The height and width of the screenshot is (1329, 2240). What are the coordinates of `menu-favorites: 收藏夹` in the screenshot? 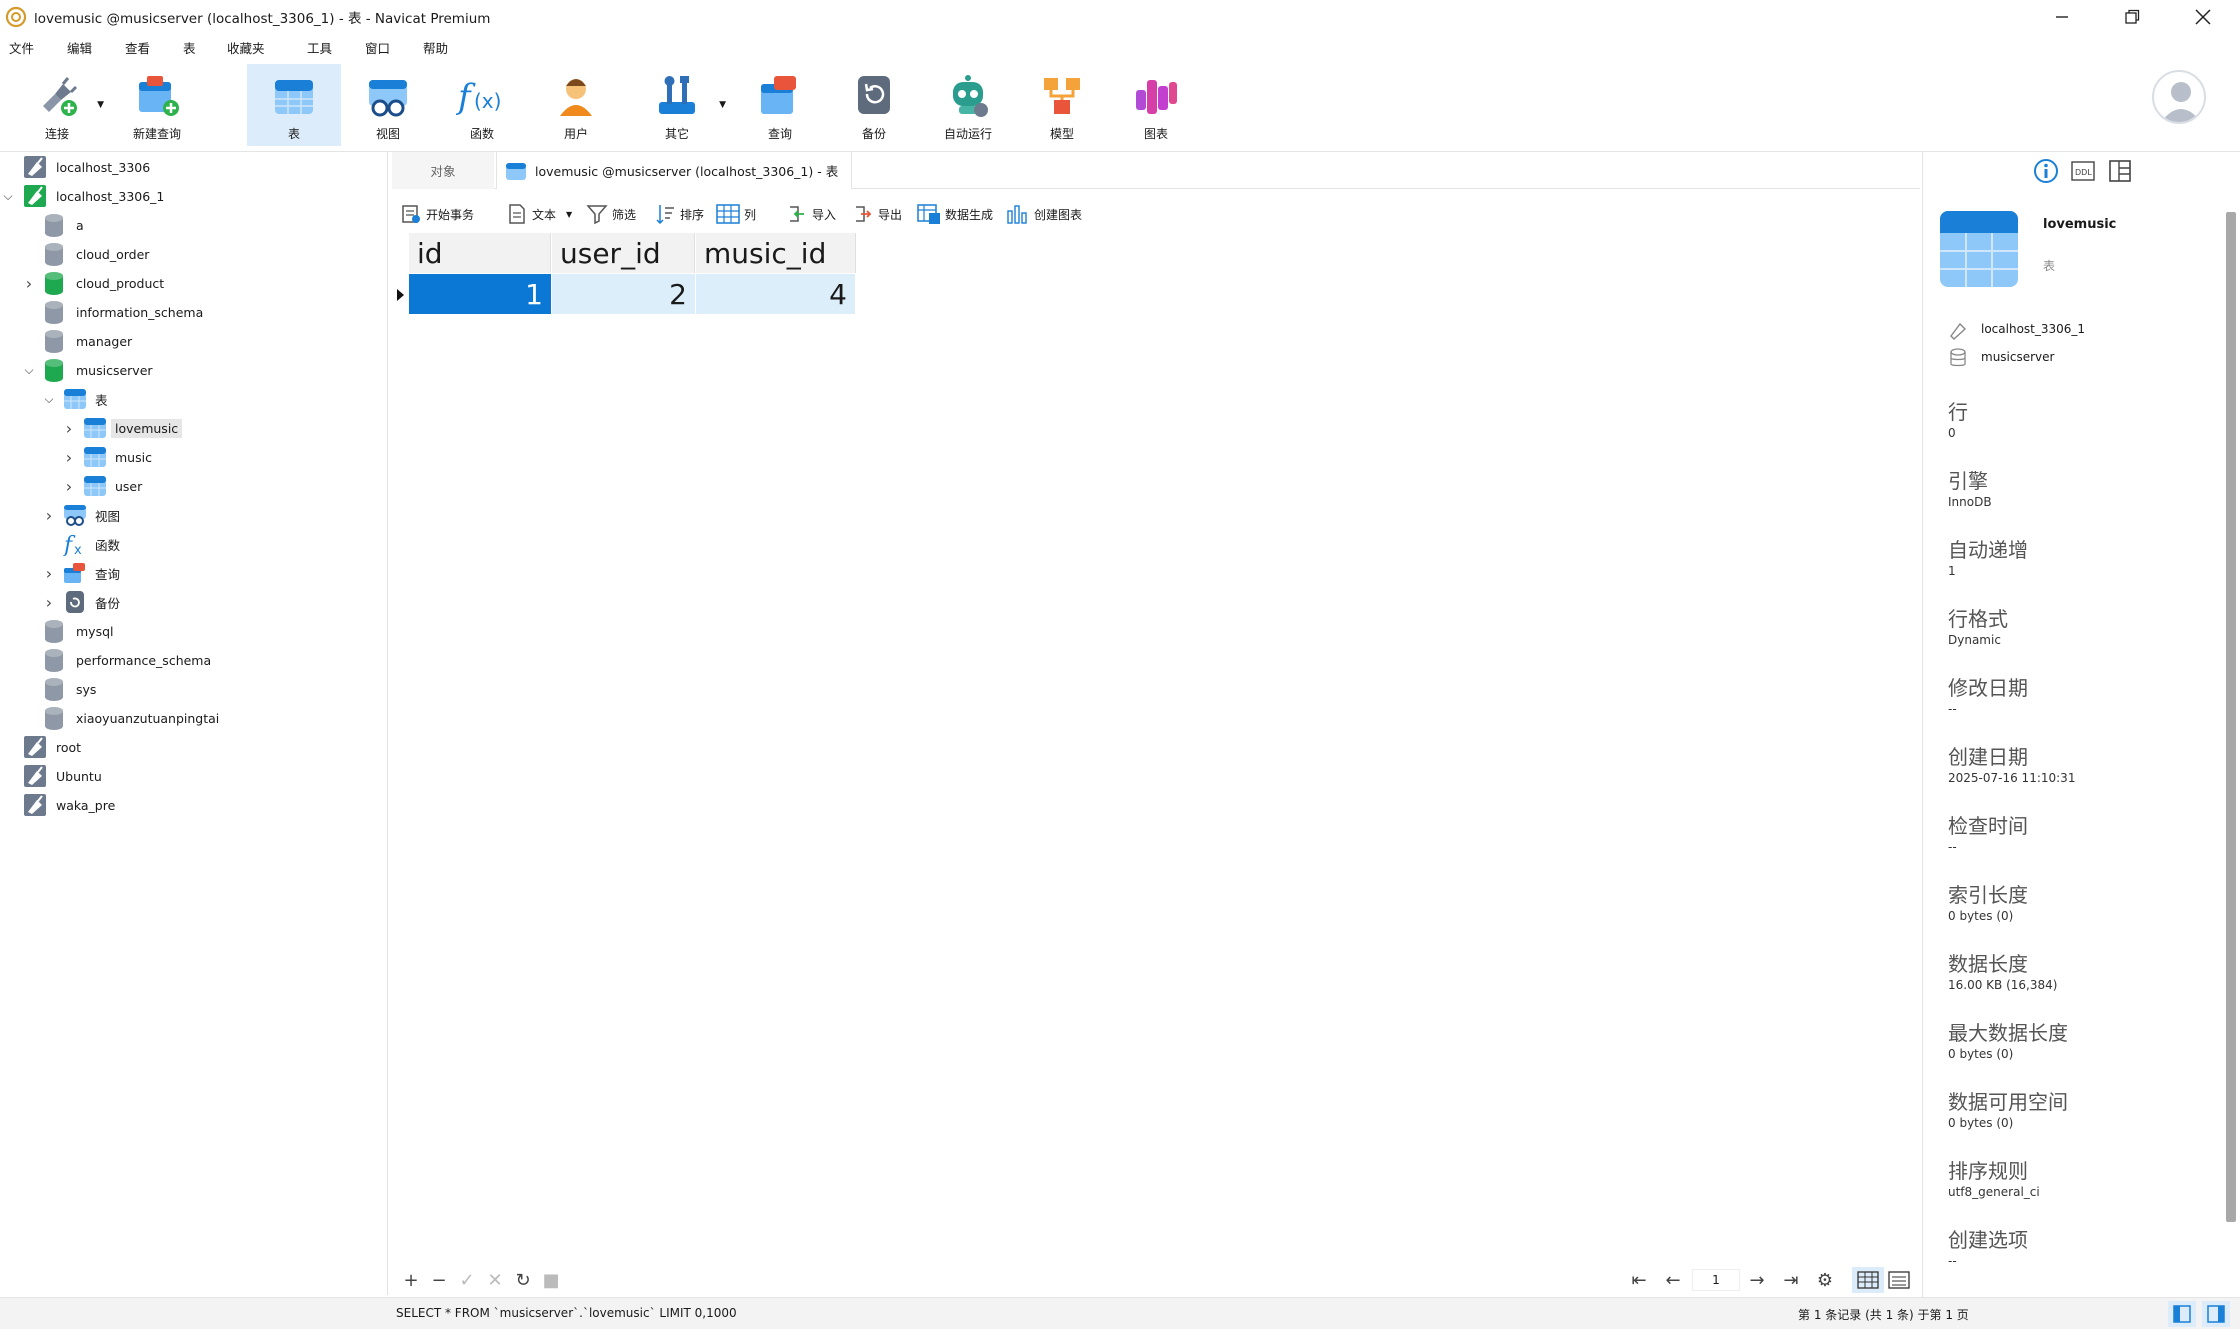 It's located at (258, 49).